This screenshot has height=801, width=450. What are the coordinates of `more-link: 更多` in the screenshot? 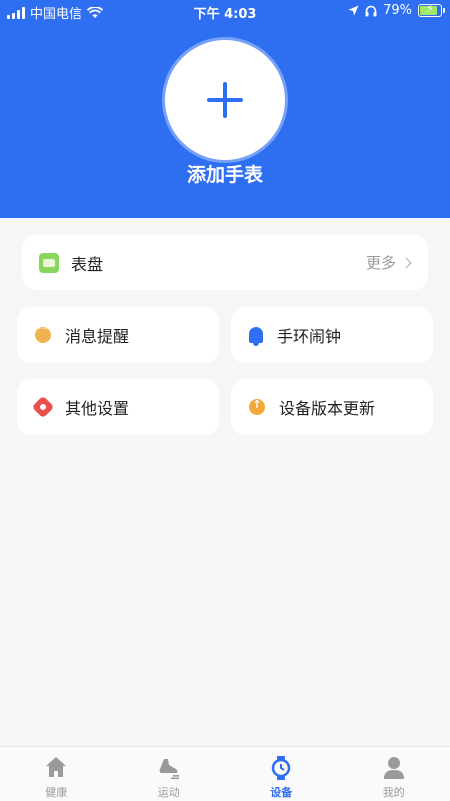 It's located at (388, 262).